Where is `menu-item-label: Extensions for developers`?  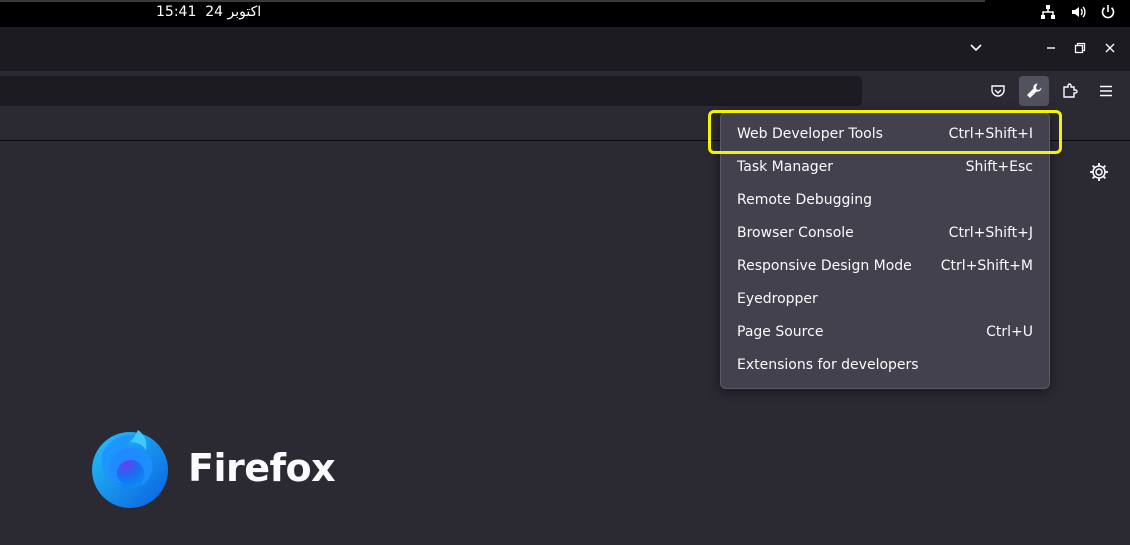
menu-item-label: Extensions for developers is located at coordinates (828, 364).